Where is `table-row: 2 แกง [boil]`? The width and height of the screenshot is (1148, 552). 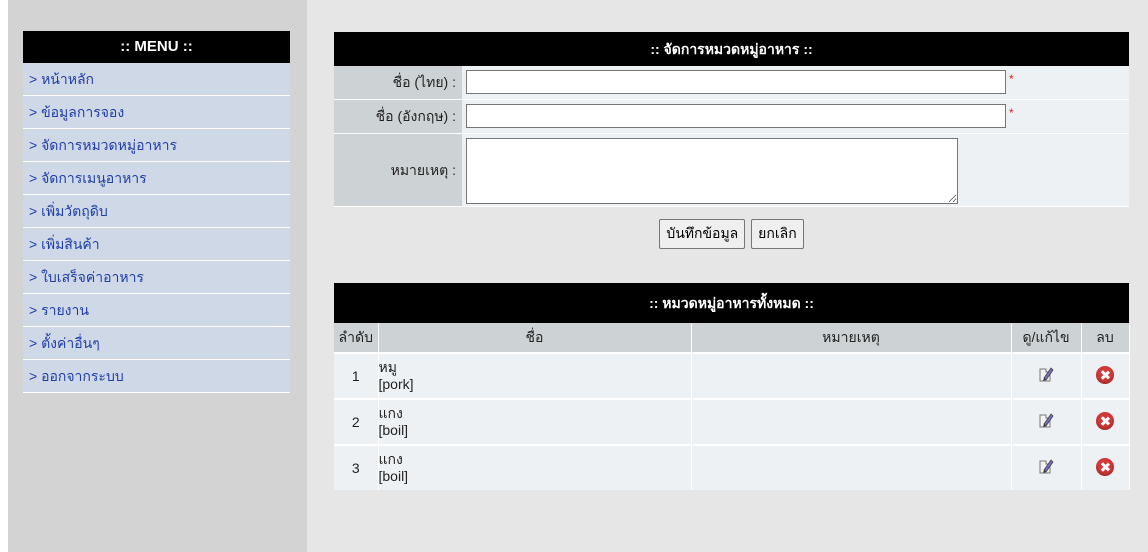 table-row: 2 แกง [boil] is located at coordinates (732, 421).